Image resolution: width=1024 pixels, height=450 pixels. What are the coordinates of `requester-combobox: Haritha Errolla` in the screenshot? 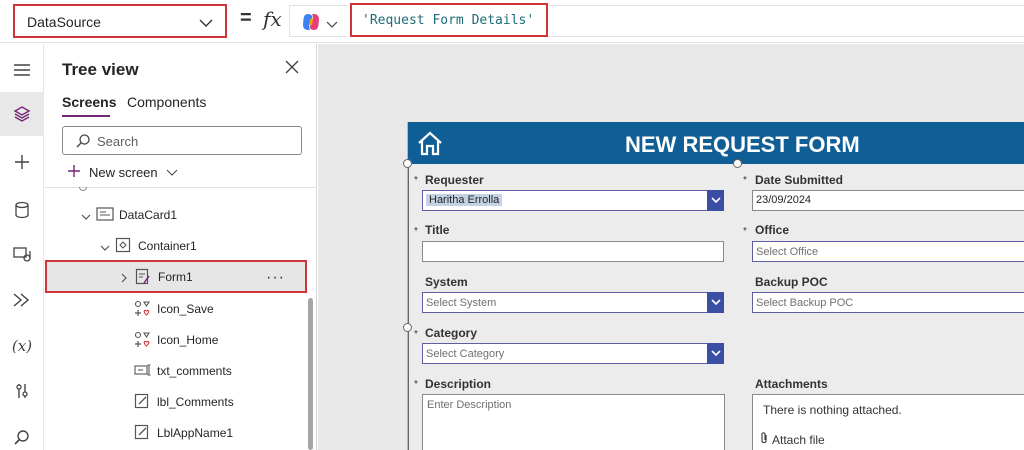 It's located at (573, 200).